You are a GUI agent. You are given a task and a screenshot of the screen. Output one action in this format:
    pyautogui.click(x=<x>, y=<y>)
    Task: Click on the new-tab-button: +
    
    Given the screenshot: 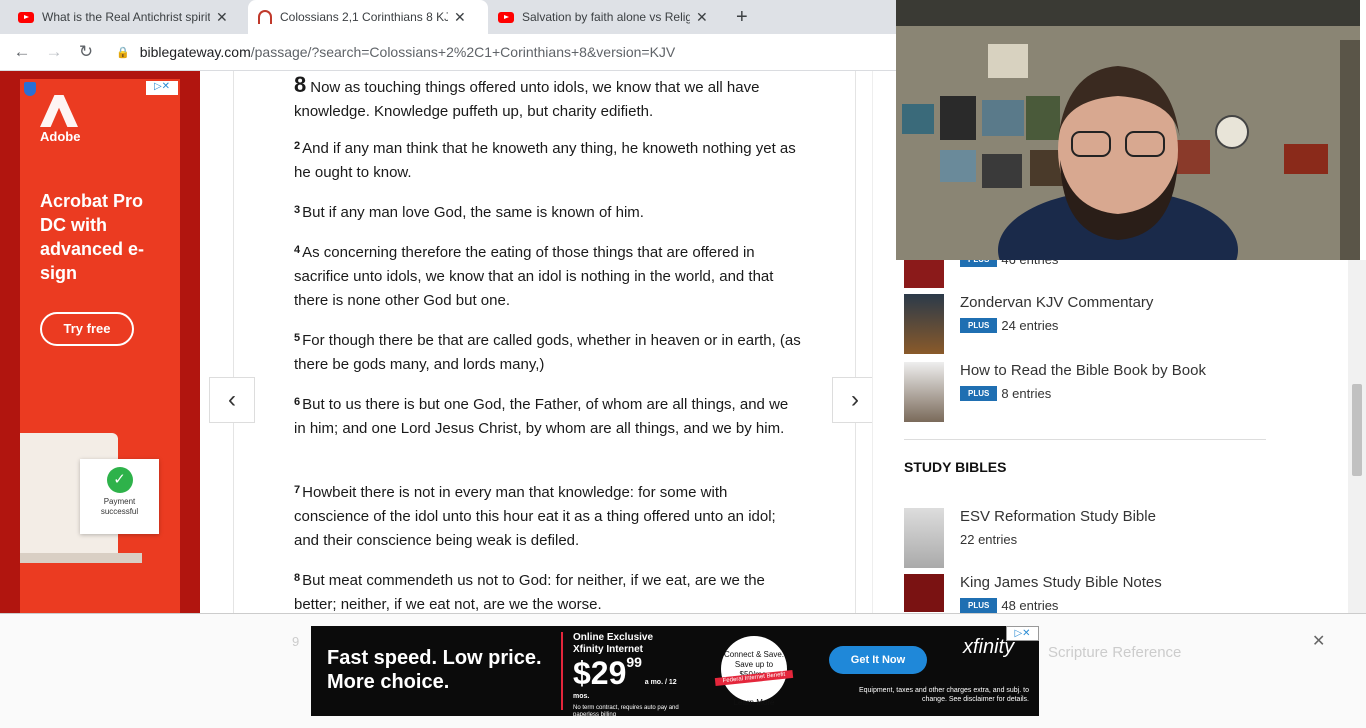 What is the action you would take?
    pyautogui.click(x=742, y=17)
    